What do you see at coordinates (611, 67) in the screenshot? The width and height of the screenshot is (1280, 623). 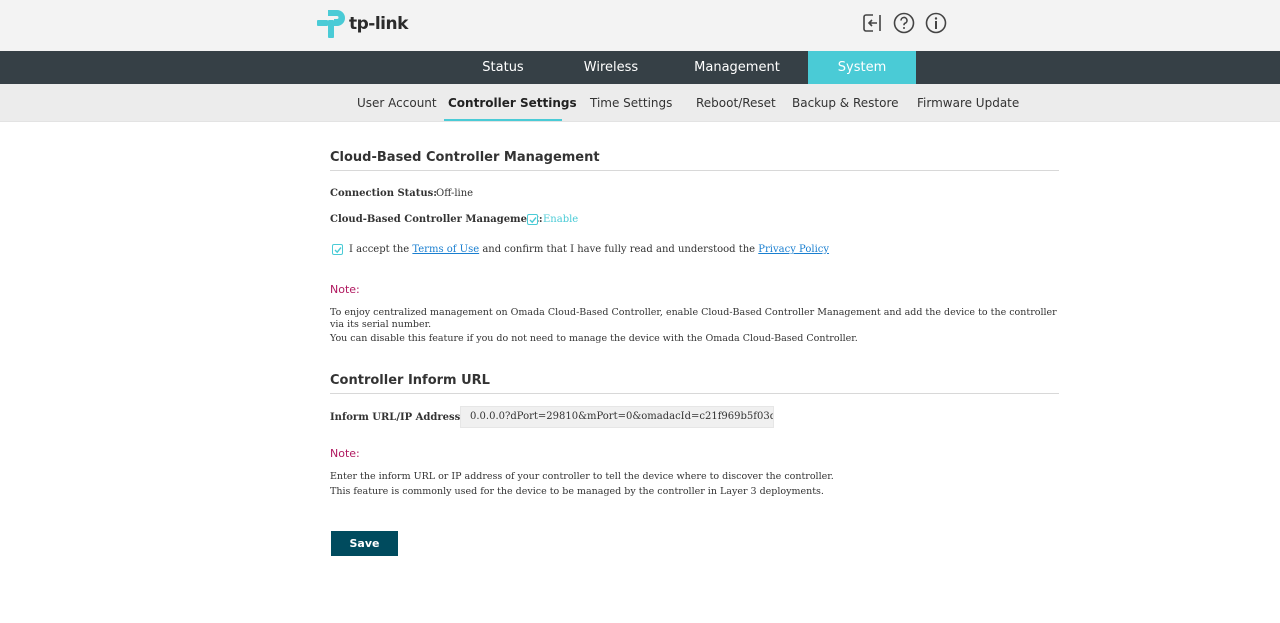 I see `tab-wireless: Wireless` at bounding box center [611, 67].